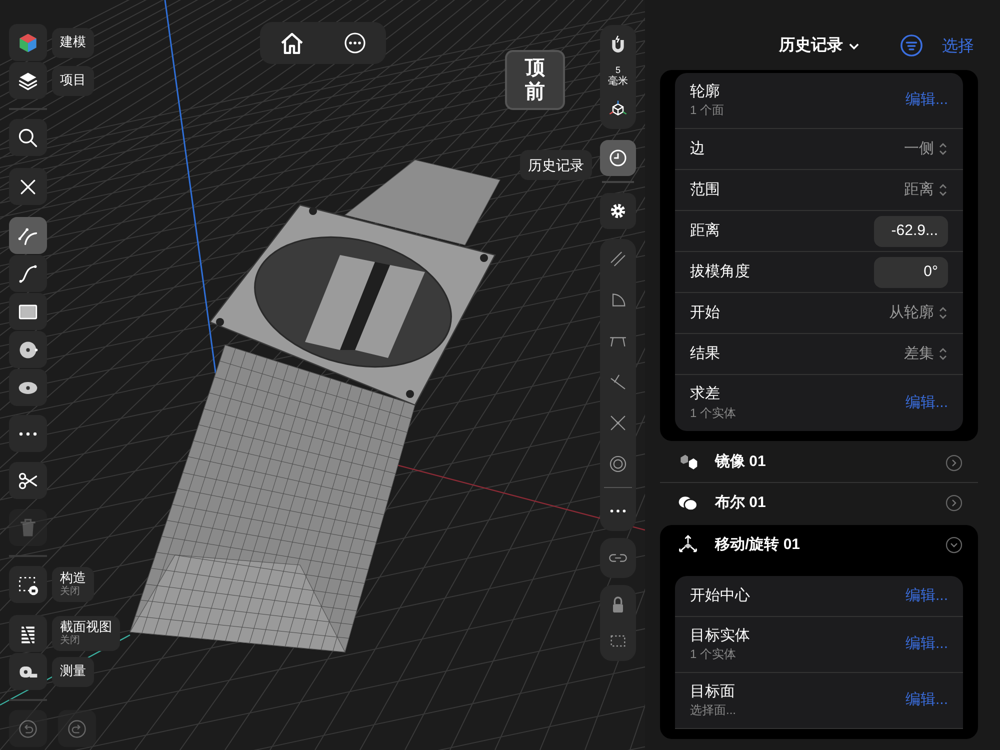 The width and height of the screenshot is (1000, 750). Describe the element at coordinates (958, 47) in the screenshot. I see `select-button: 选择` at that location.